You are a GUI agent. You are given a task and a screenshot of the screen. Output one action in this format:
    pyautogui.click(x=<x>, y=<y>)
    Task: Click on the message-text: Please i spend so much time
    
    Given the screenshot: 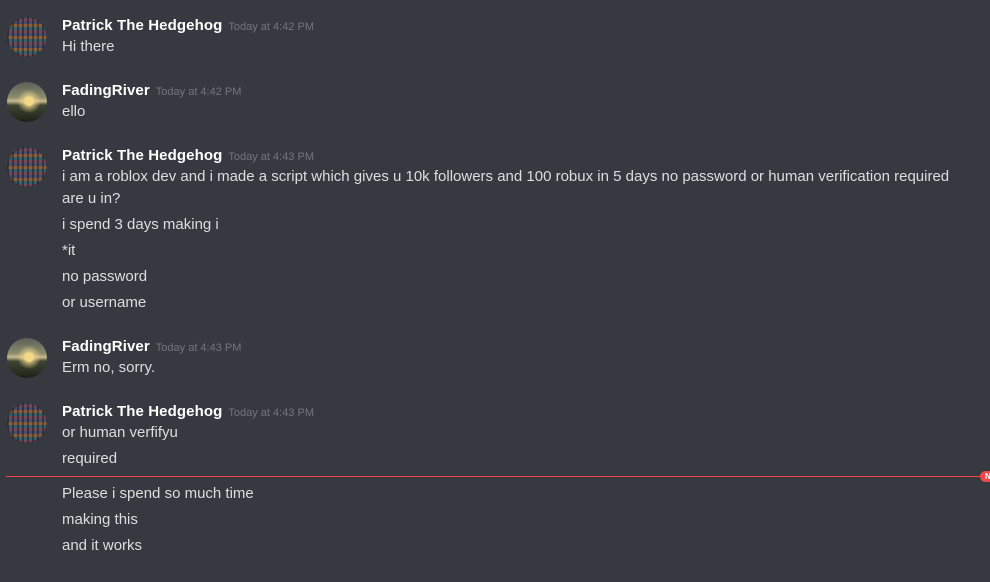 What is the action you would take?
    pyautogui.click(x=158, y=493)
    